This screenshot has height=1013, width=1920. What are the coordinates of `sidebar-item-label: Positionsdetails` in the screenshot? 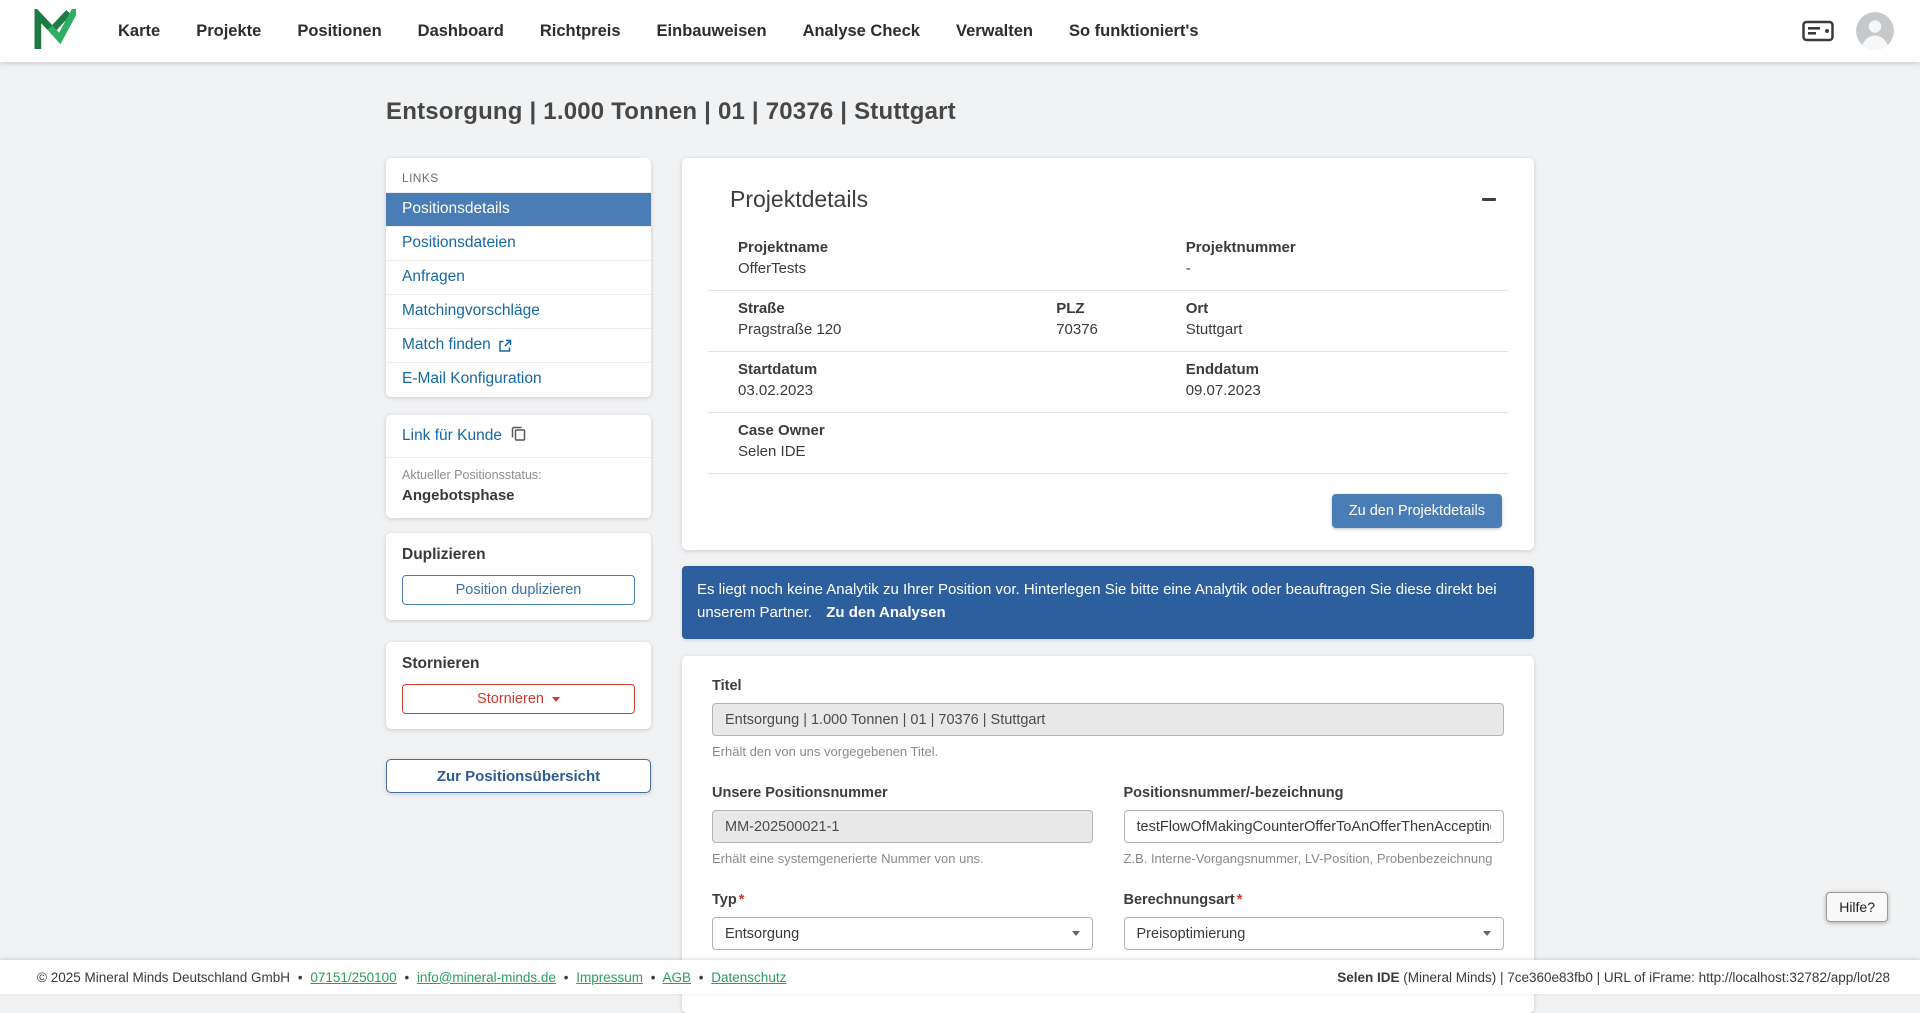 It's located at (456, 209).